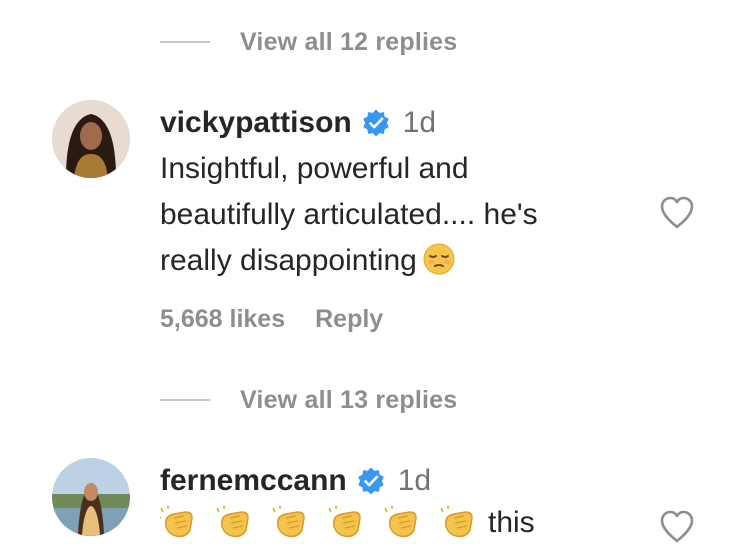 This screenshot has width=750, height=544. What do you see at coordinates (253, 481) in the screenshot?
I see `username: fernemccann` at bounding box center [253, 481].